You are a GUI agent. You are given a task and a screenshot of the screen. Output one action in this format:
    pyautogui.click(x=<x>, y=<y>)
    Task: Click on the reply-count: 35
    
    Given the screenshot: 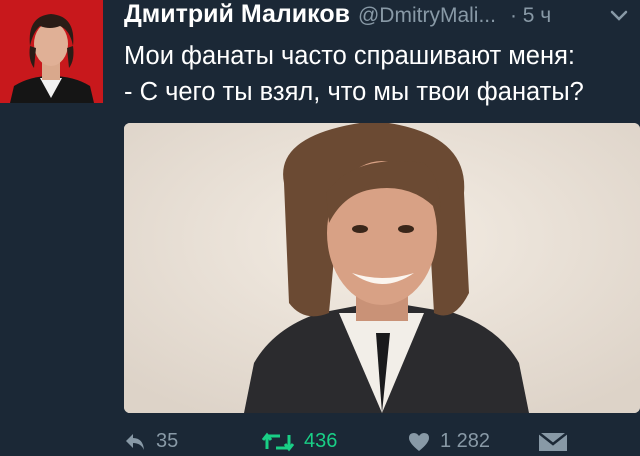 What is the action you would take?
    pyautogui.click(x=167, y=441)
    